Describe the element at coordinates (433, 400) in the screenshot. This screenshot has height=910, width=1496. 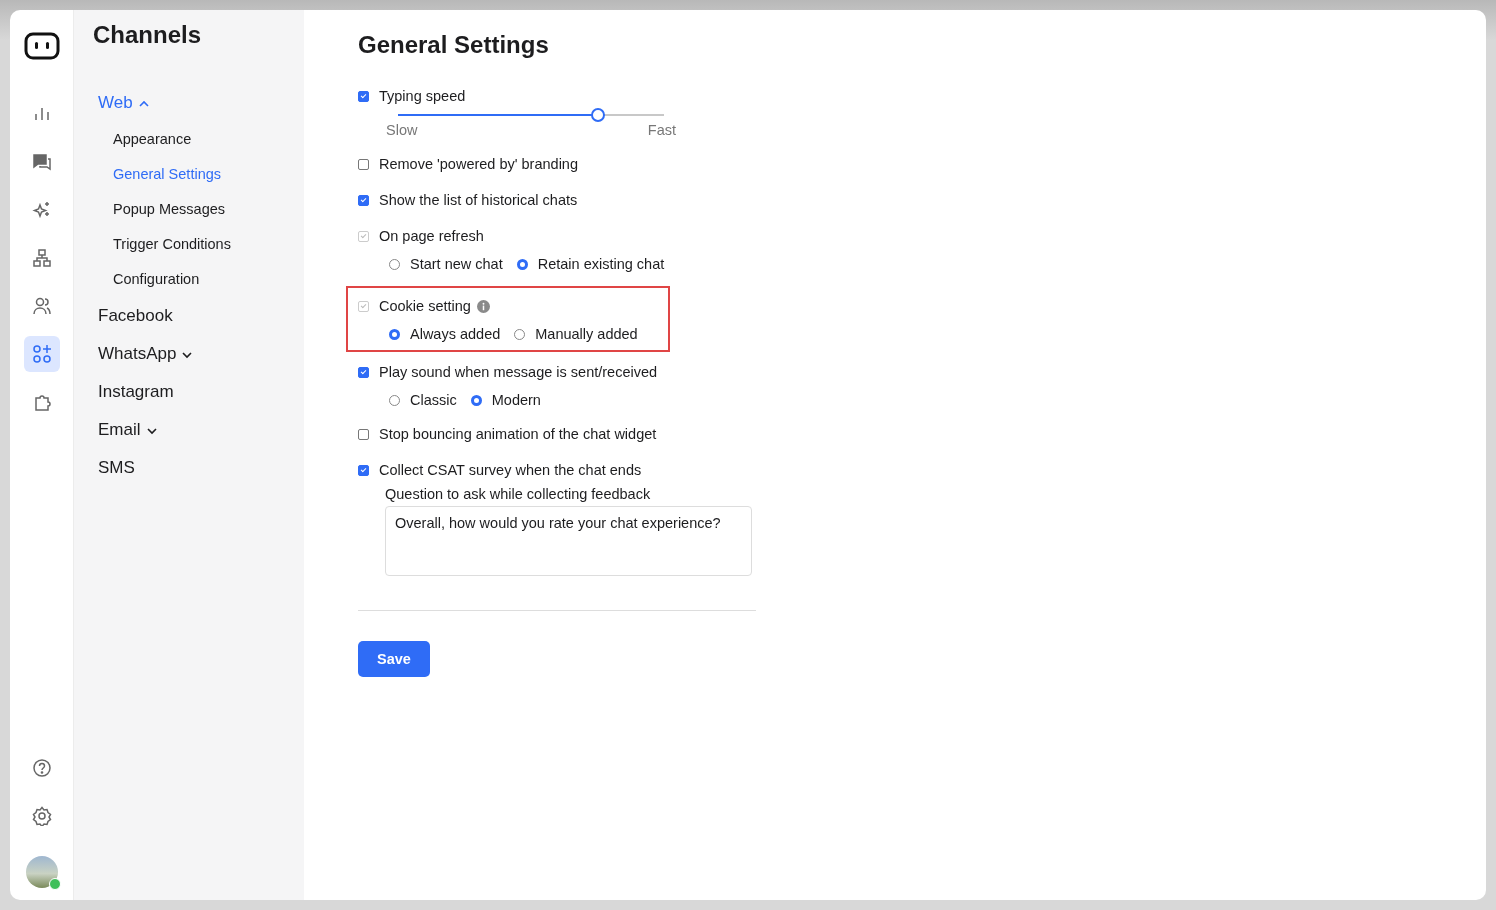
I see `option-label: Classic` at that location.